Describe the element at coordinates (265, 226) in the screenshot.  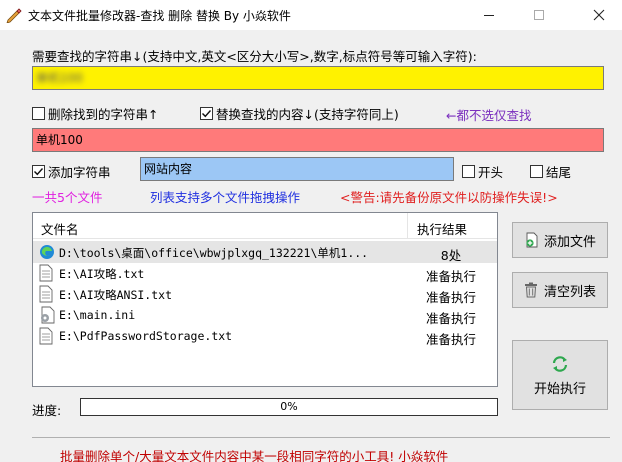
I see `file-list-header: 文件名 执行结果` at that location.